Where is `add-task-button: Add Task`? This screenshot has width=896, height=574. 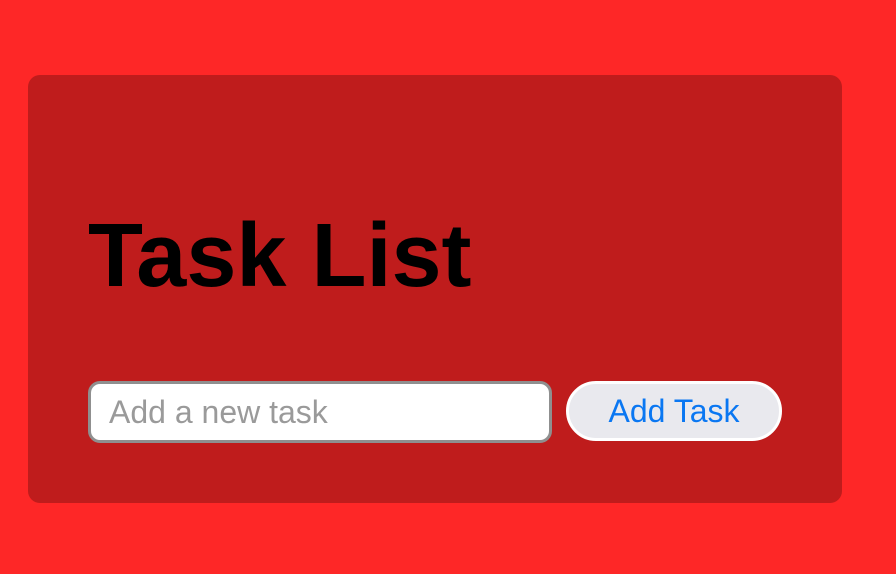
add-task-button: Add Task is located at coordinates (674, 411).